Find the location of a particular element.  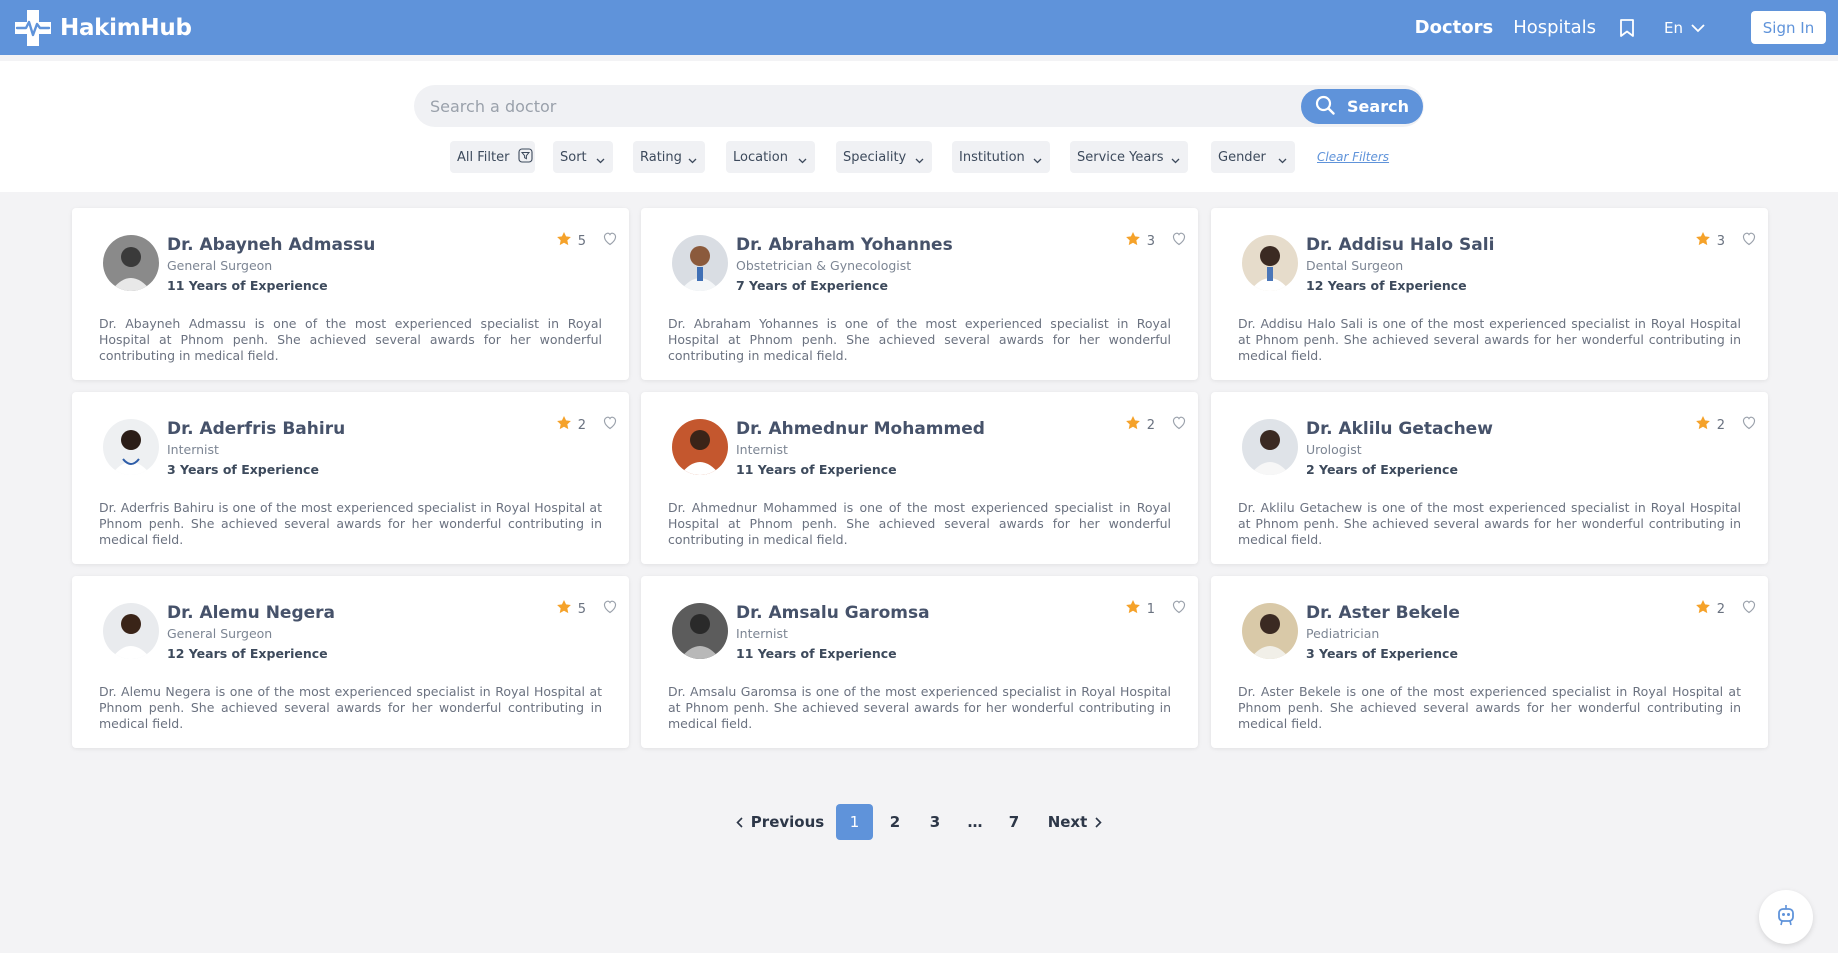

speciality-dropdown: Speciality is located at coordinates (884, 157).